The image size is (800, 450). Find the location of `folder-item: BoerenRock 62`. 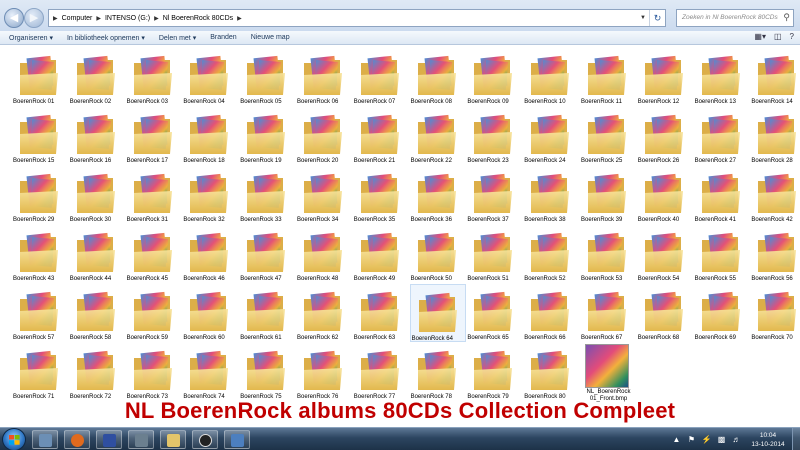

folder-item: BoerenRock 62 is located at coordinates (324, 313).